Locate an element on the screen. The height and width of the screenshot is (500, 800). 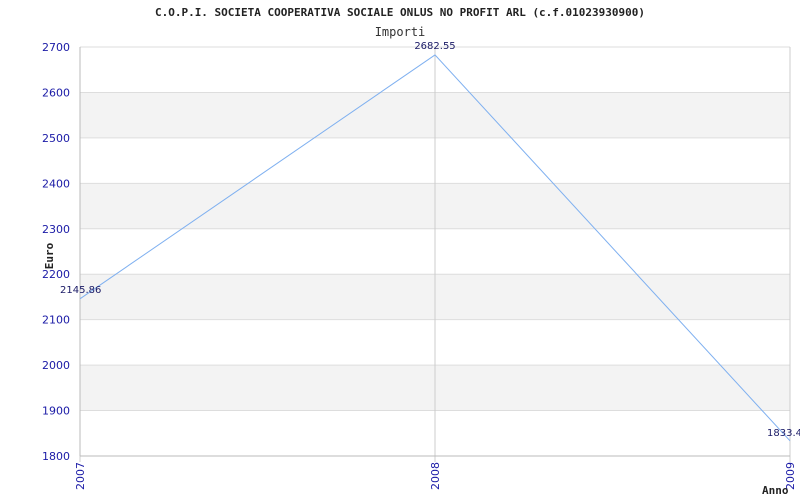
y-tick-label: 1900 is located at coordinates (56, 411).